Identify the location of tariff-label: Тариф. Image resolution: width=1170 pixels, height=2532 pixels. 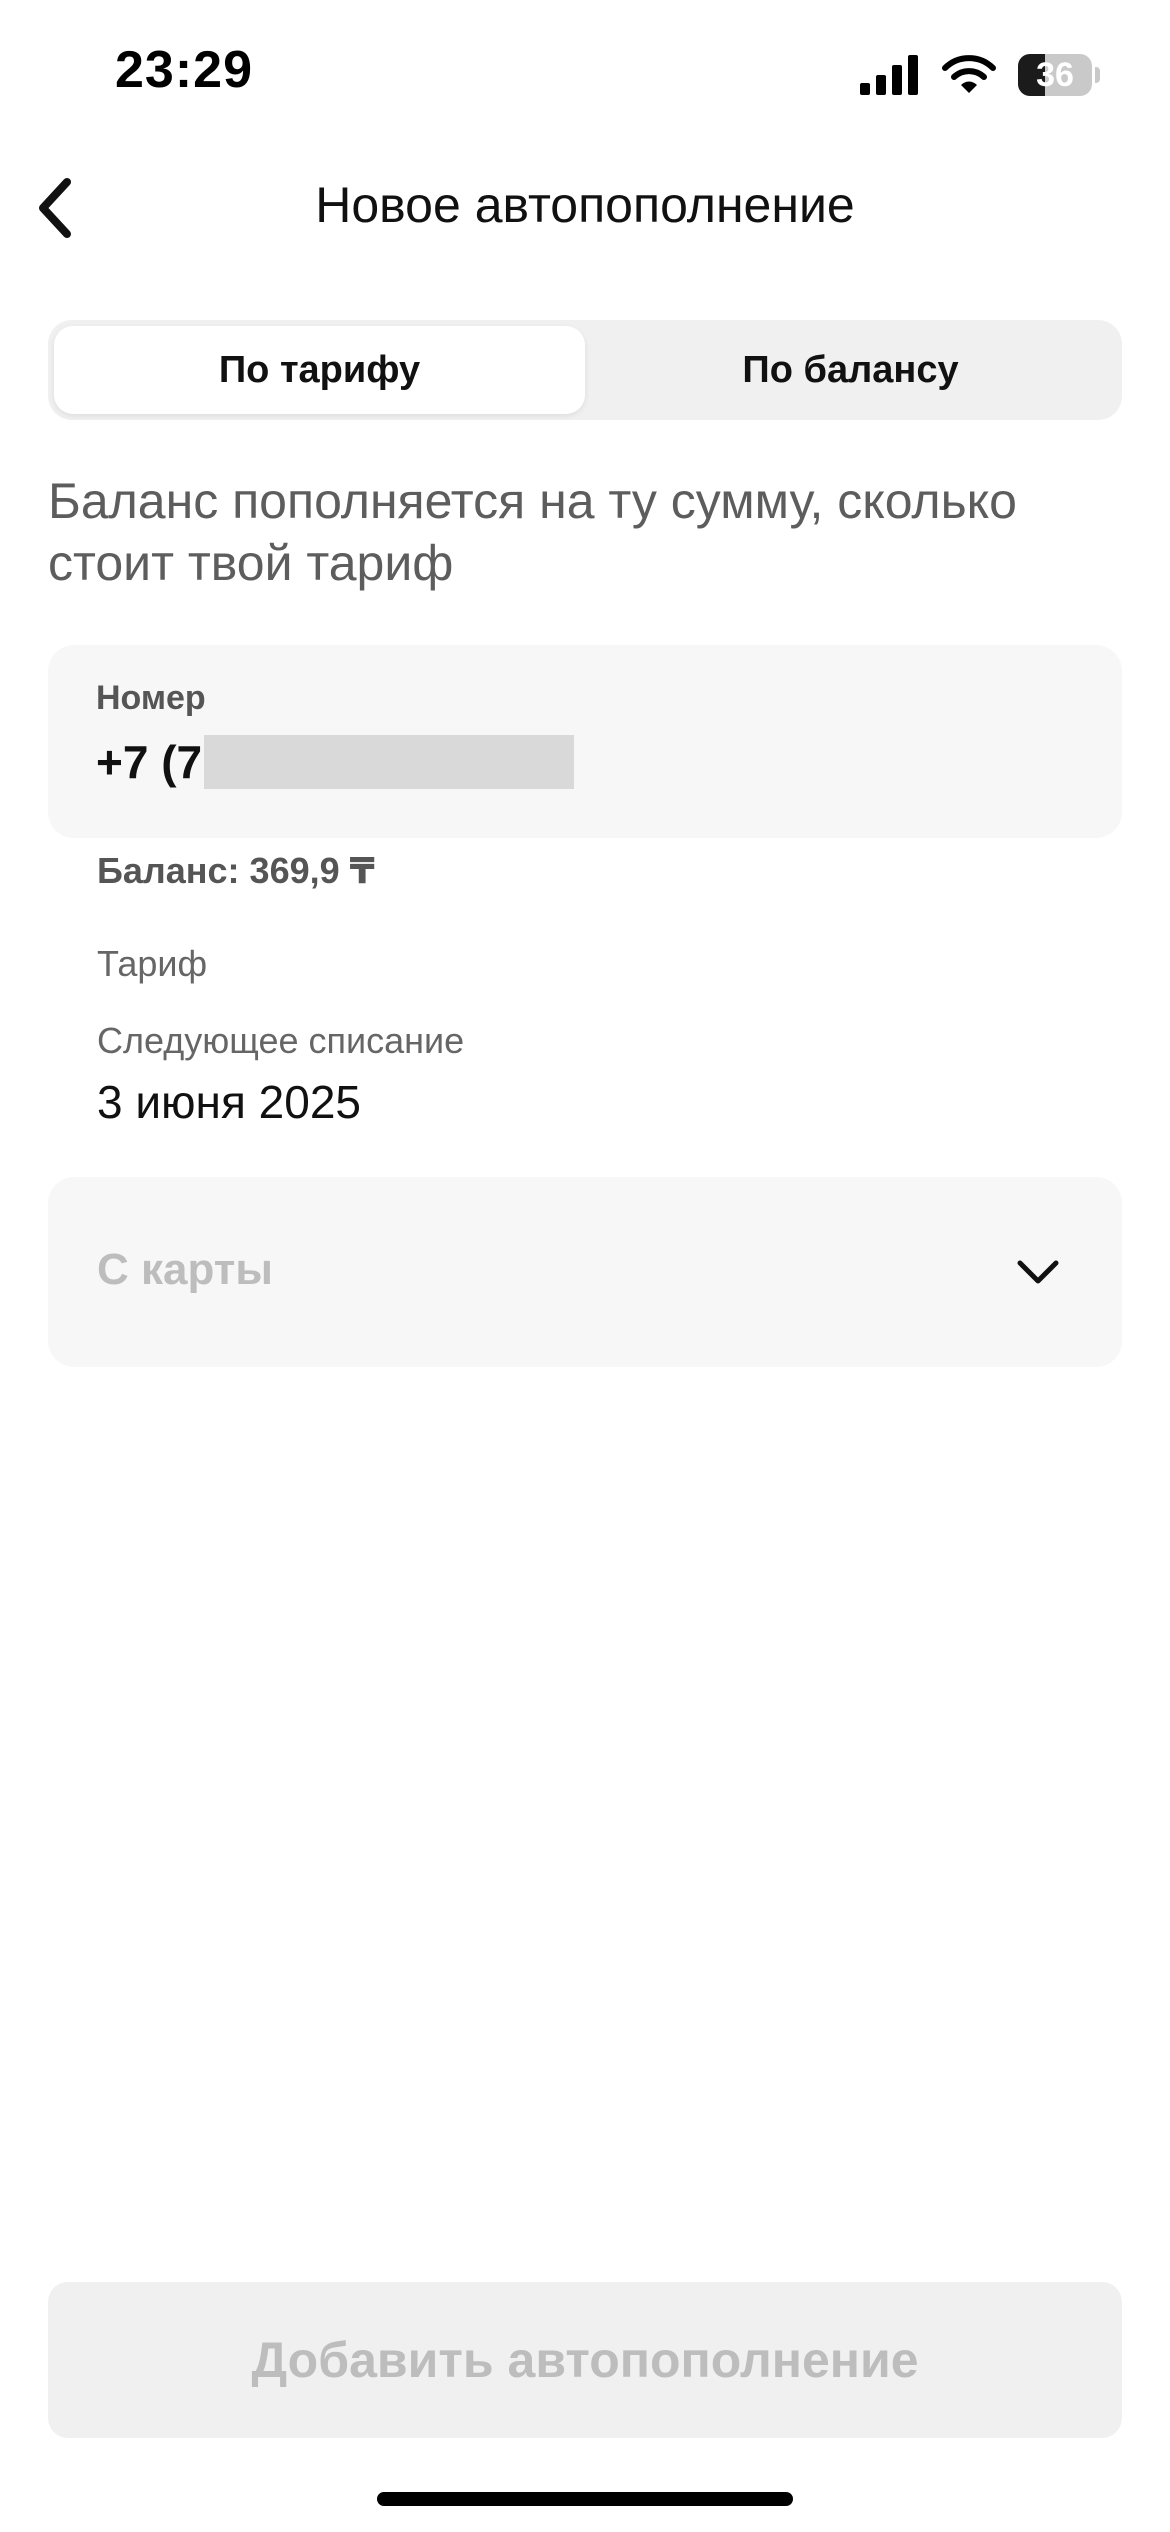
(152, 963).